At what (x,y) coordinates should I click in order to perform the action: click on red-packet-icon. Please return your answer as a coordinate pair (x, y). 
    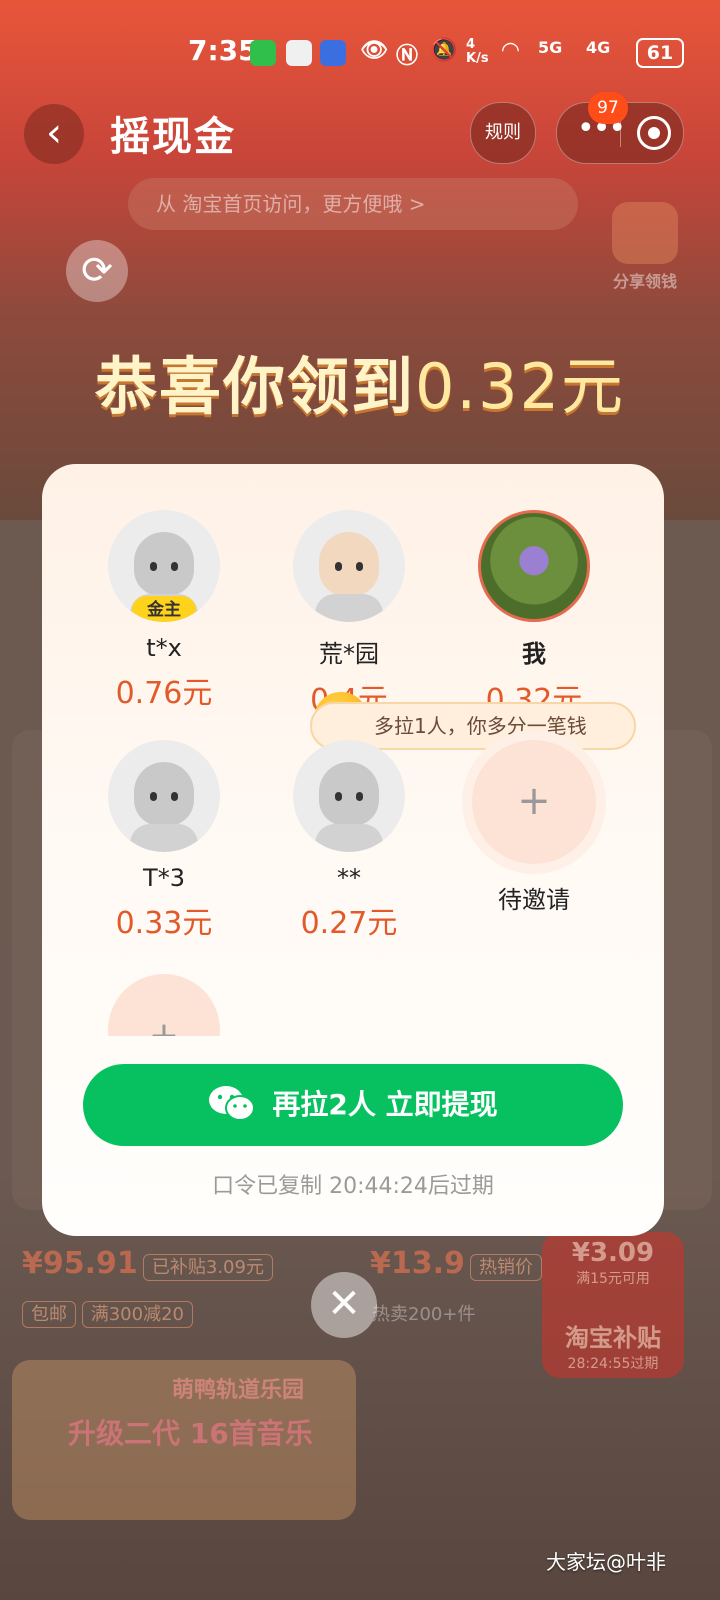
    Looking at the image, I should click on (645, 233).